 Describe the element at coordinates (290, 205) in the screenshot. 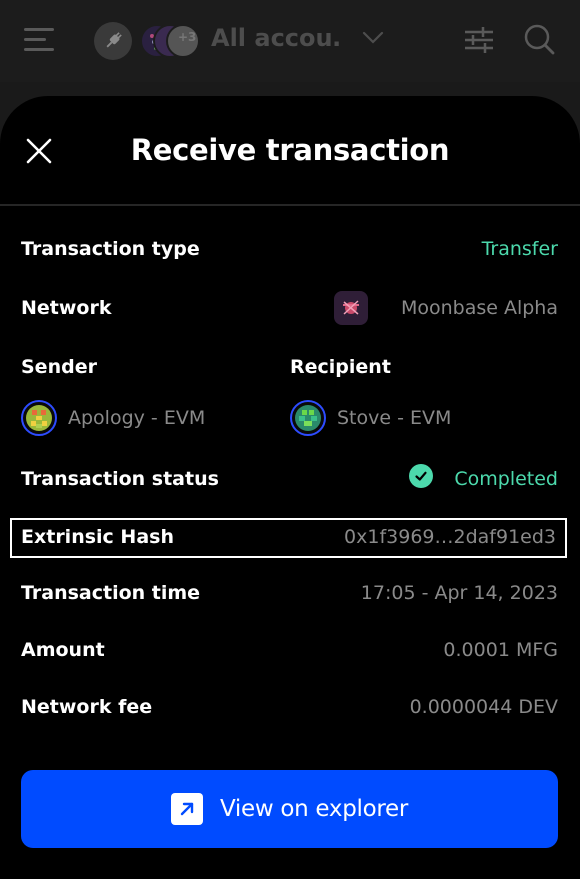

I see `divider` at that location.